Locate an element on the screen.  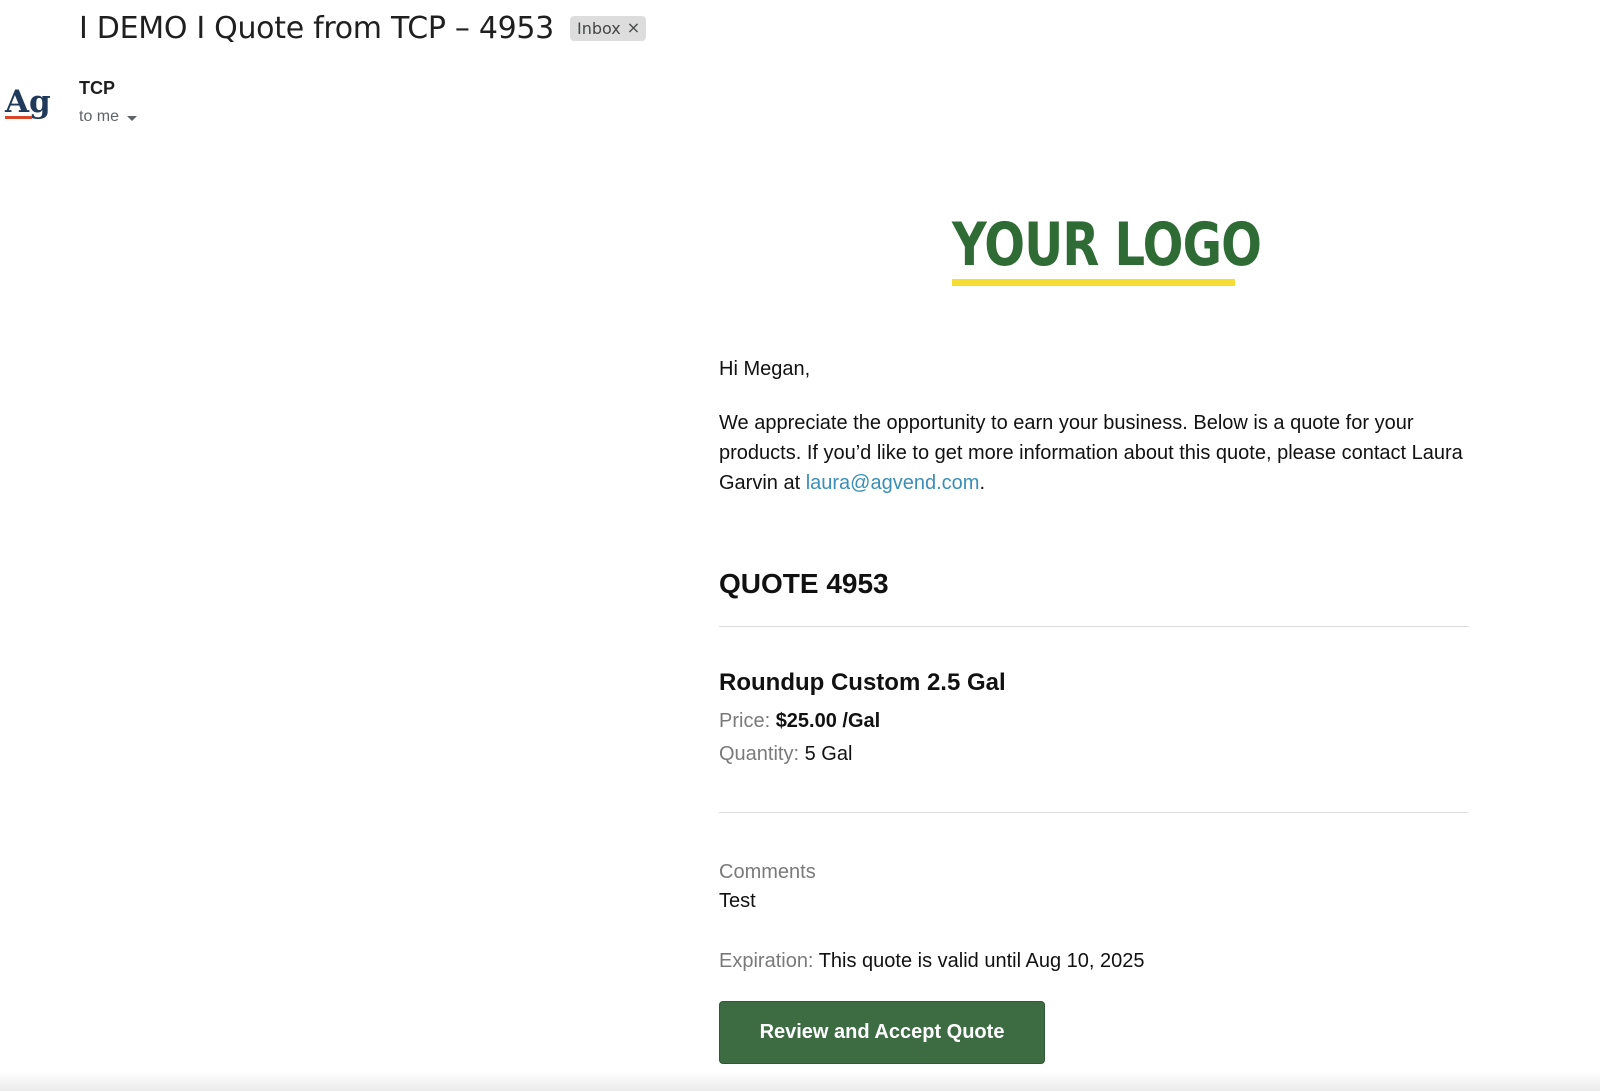
sender-avatar: Ag is located at coordinates (32, 102).